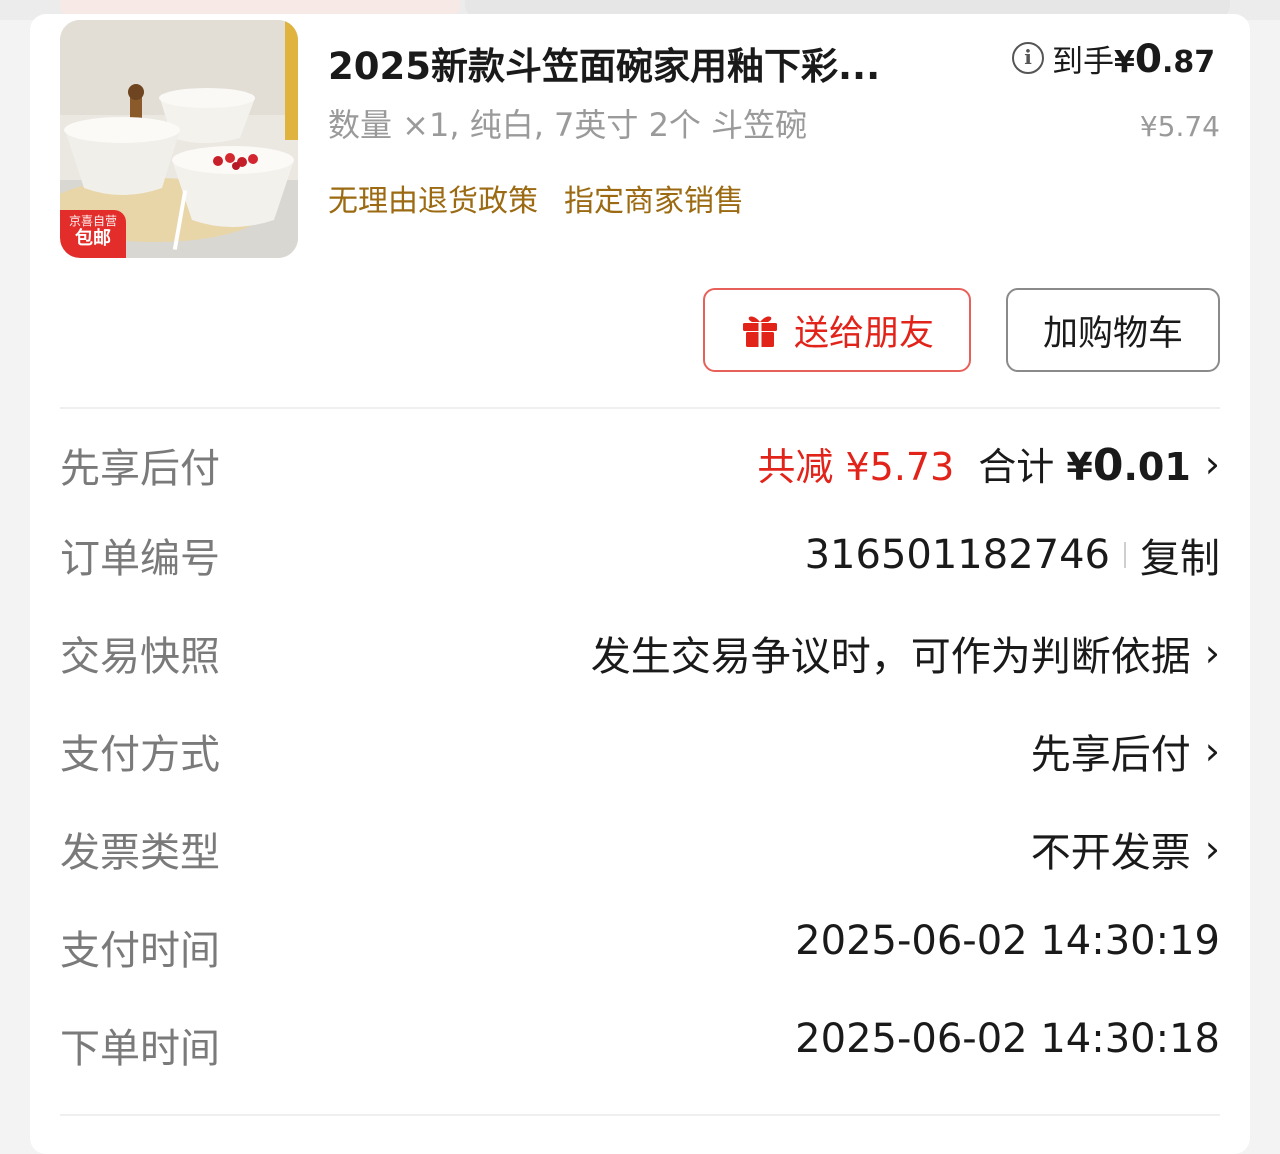 This screenshot has width=1280, height=1154. I want to click on gift-icon, so click(759, 331).